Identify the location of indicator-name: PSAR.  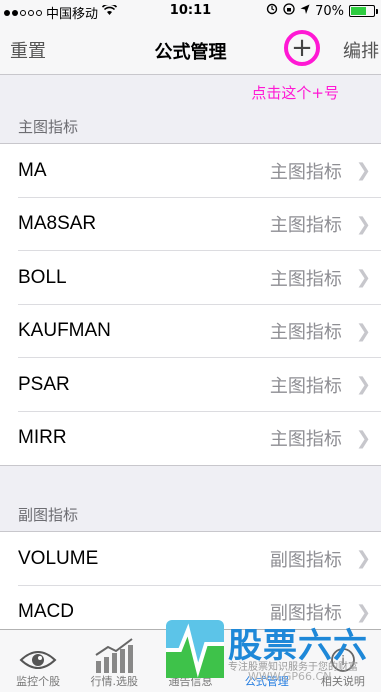
(44, 384).